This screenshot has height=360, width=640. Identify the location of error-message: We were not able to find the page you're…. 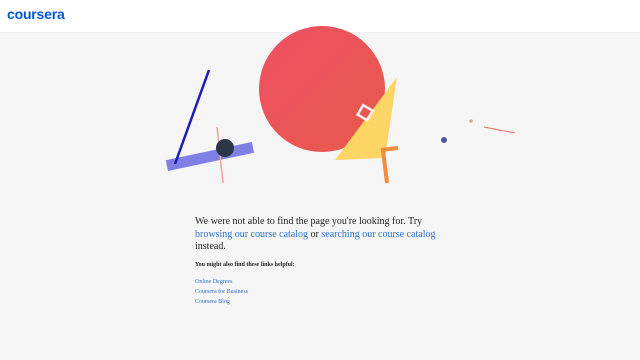
(325, 235).